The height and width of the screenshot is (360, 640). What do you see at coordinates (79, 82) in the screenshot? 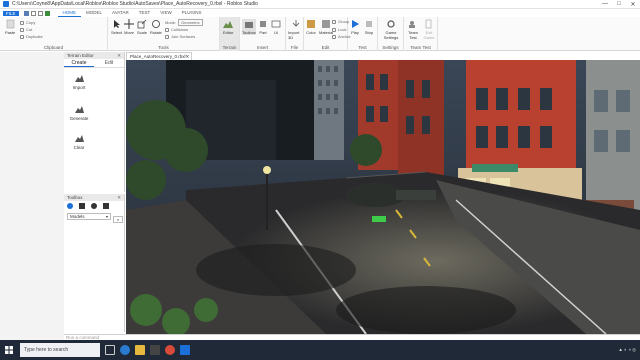
I see `terrain-import-button: Import` at bounding box center [79, 82].